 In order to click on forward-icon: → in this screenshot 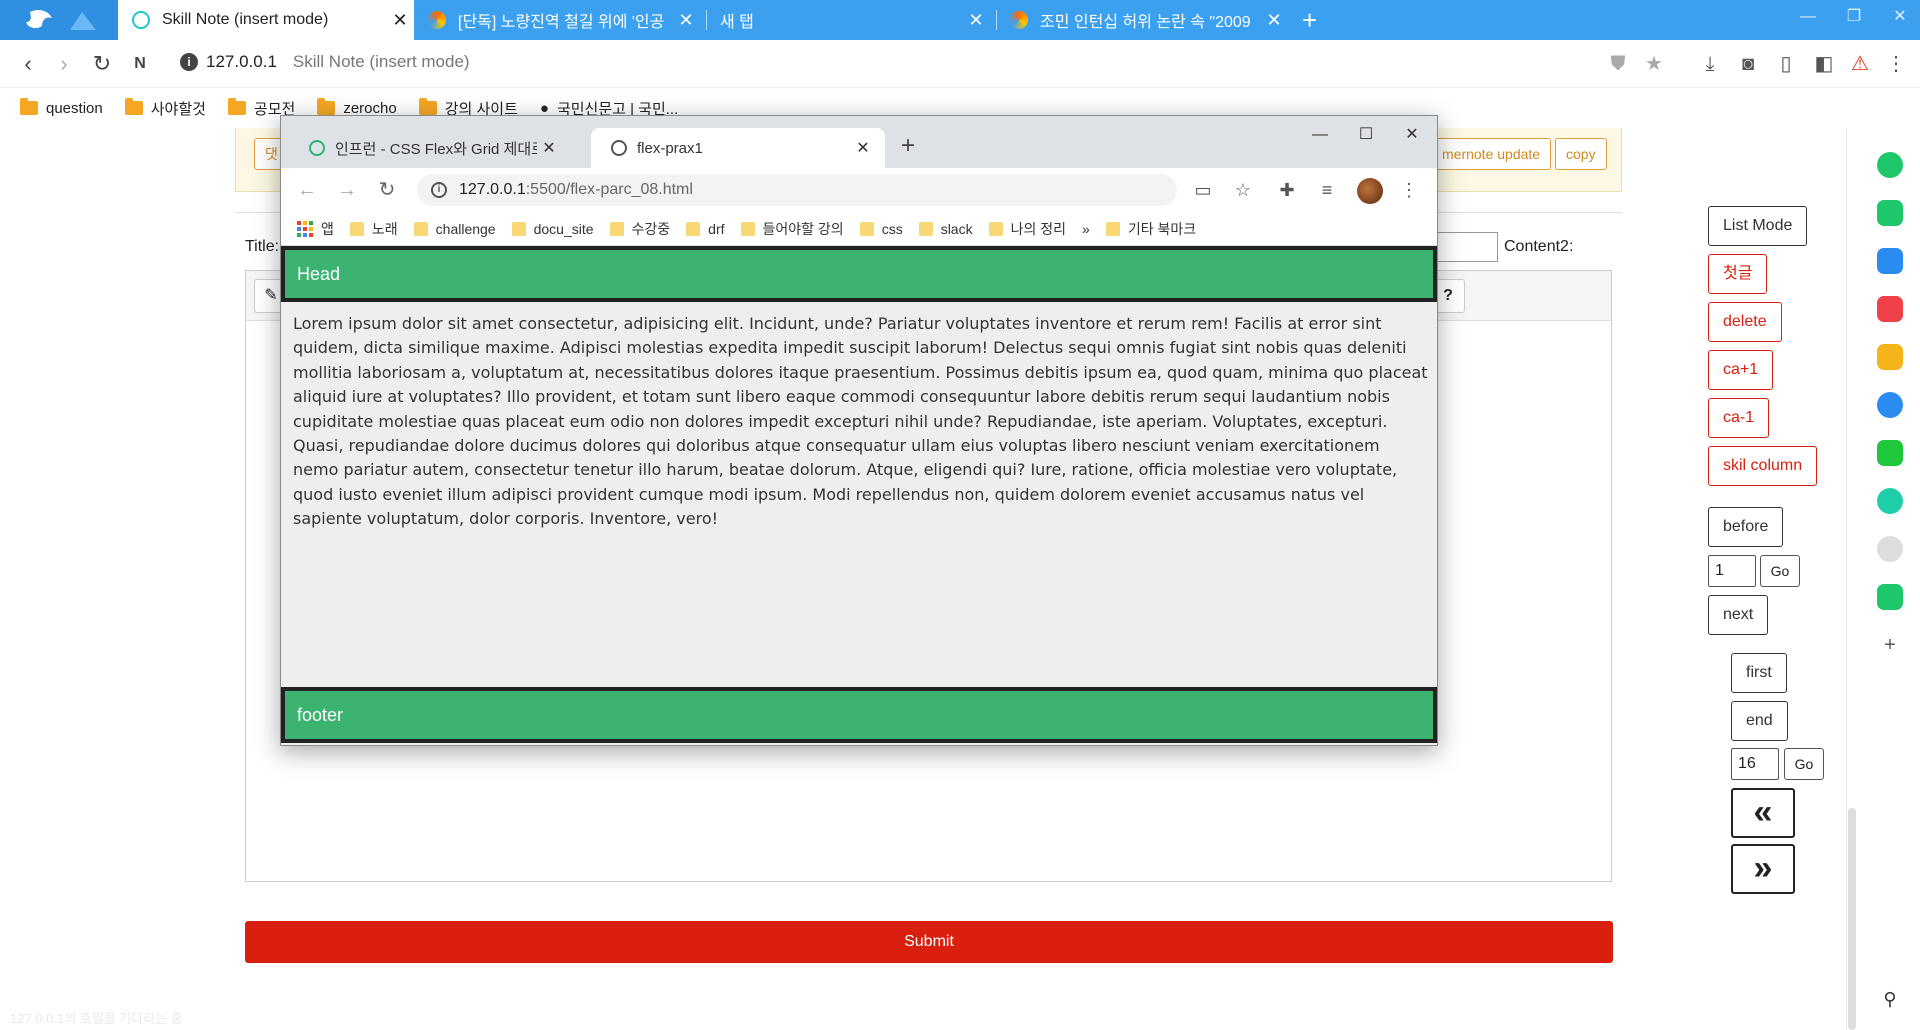, I will do `click(347, 190)`.